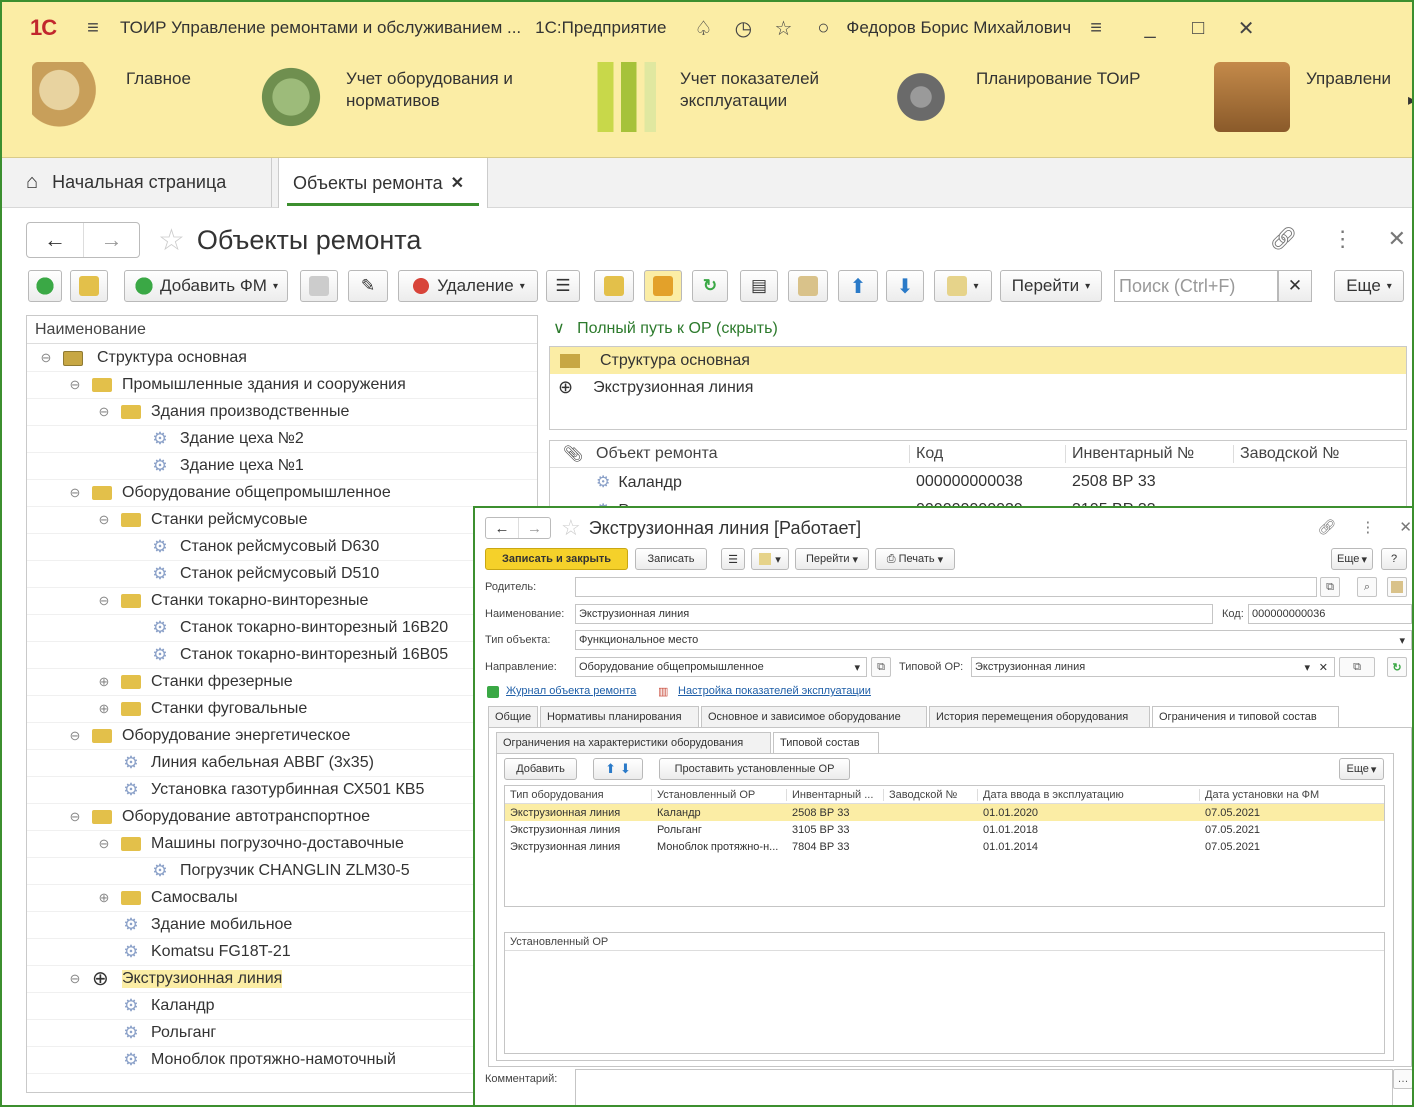  I want to click on move-down-button: ⬇, so click(905, 286).